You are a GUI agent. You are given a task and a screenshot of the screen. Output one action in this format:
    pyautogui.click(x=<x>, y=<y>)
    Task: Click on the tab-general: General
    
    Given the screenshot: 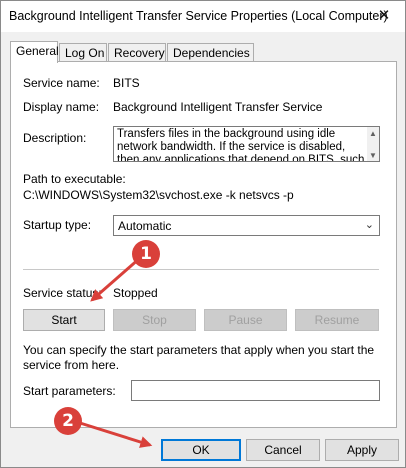 What is the action you would take?
    pyautogui.click(x=34, y=52)
    